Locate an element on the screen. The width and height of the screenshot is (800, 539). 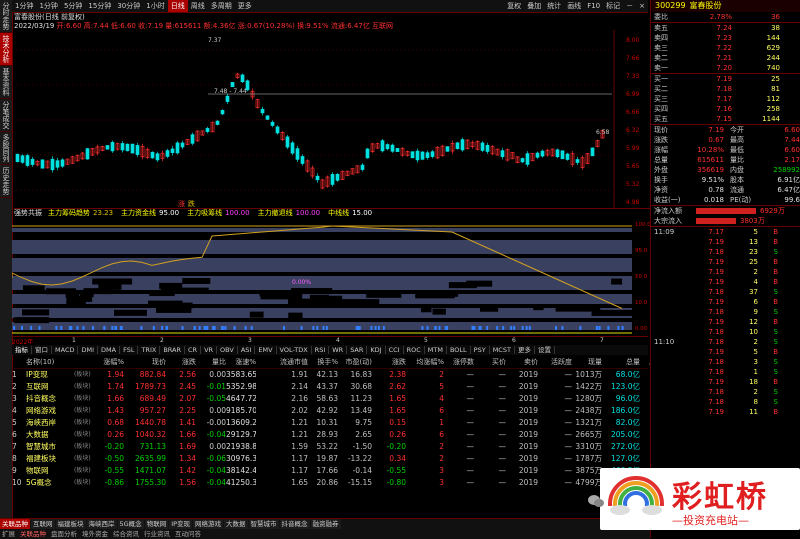
sector-tab: 抖音概念 is located at coordinates (294, 524).